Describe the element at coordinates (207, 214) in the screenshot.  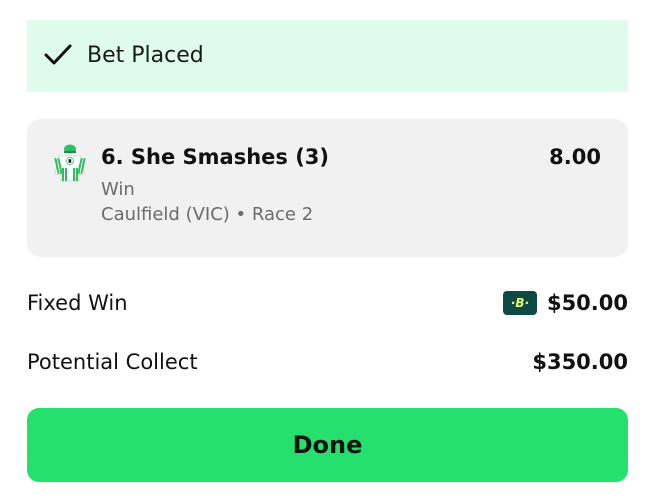
I see `race-info: Caulfield (VIC) • Race 2` at that location.